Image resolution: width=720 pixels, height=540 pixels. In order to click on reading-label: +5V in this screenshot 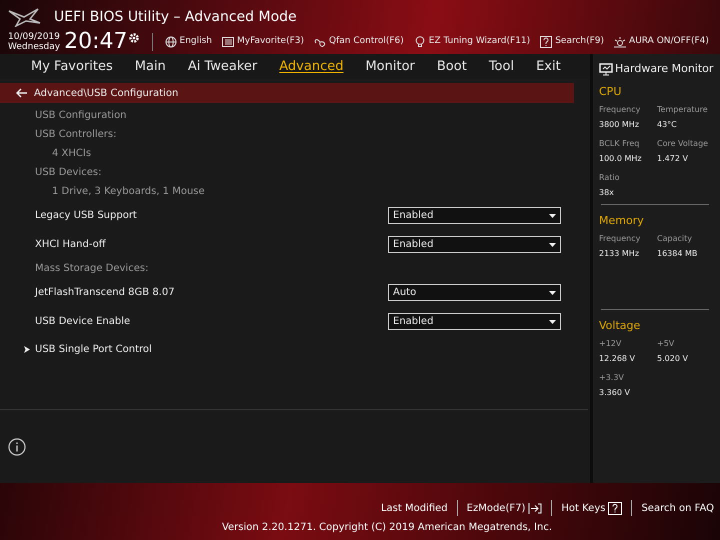, I will do `click(666, 344)`.